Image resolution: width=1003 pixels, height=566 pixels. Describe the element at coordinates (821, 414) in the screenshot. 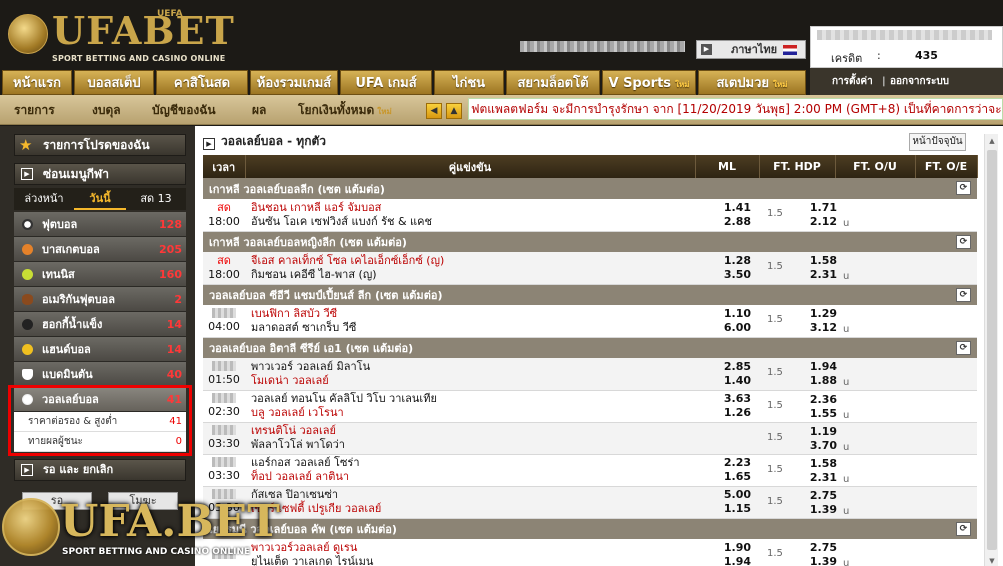

I see `hdp-away-odds: 1.55` at that location.